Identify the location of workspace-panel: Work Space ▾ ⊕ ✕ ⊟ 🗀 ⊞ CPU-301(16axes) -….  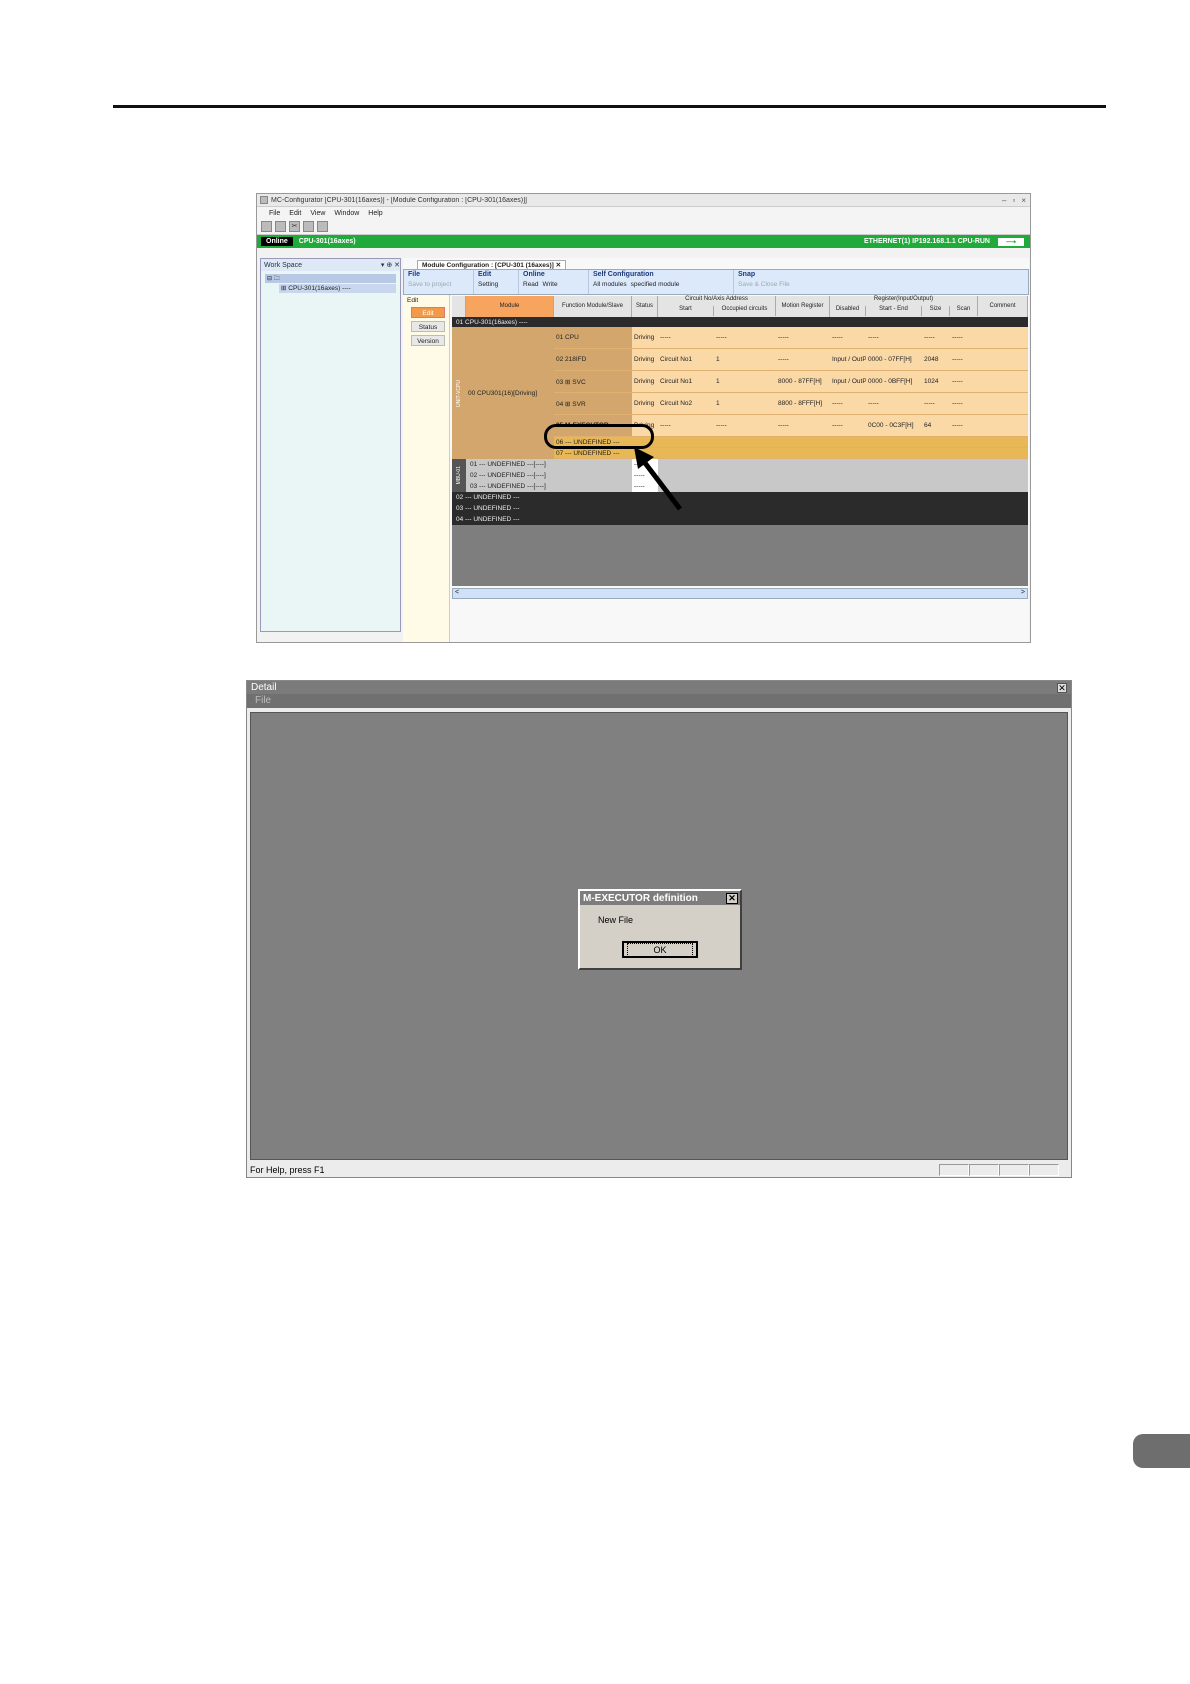
(330, 445).